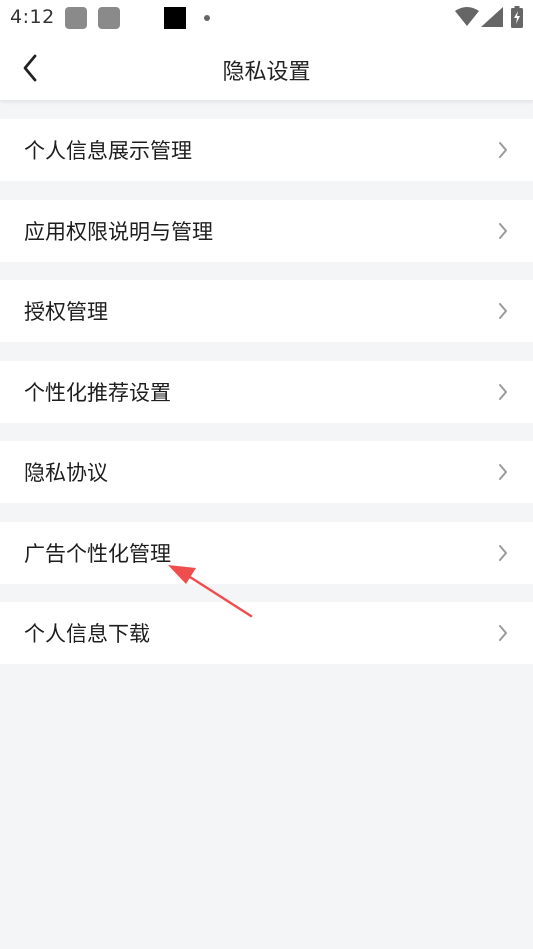 The width and height of the screenshot is (533, 949). Describe the element at coordinates (97, 392) in the screenshot. I see `menu-item-label: 个性化推荐设置` at that location.